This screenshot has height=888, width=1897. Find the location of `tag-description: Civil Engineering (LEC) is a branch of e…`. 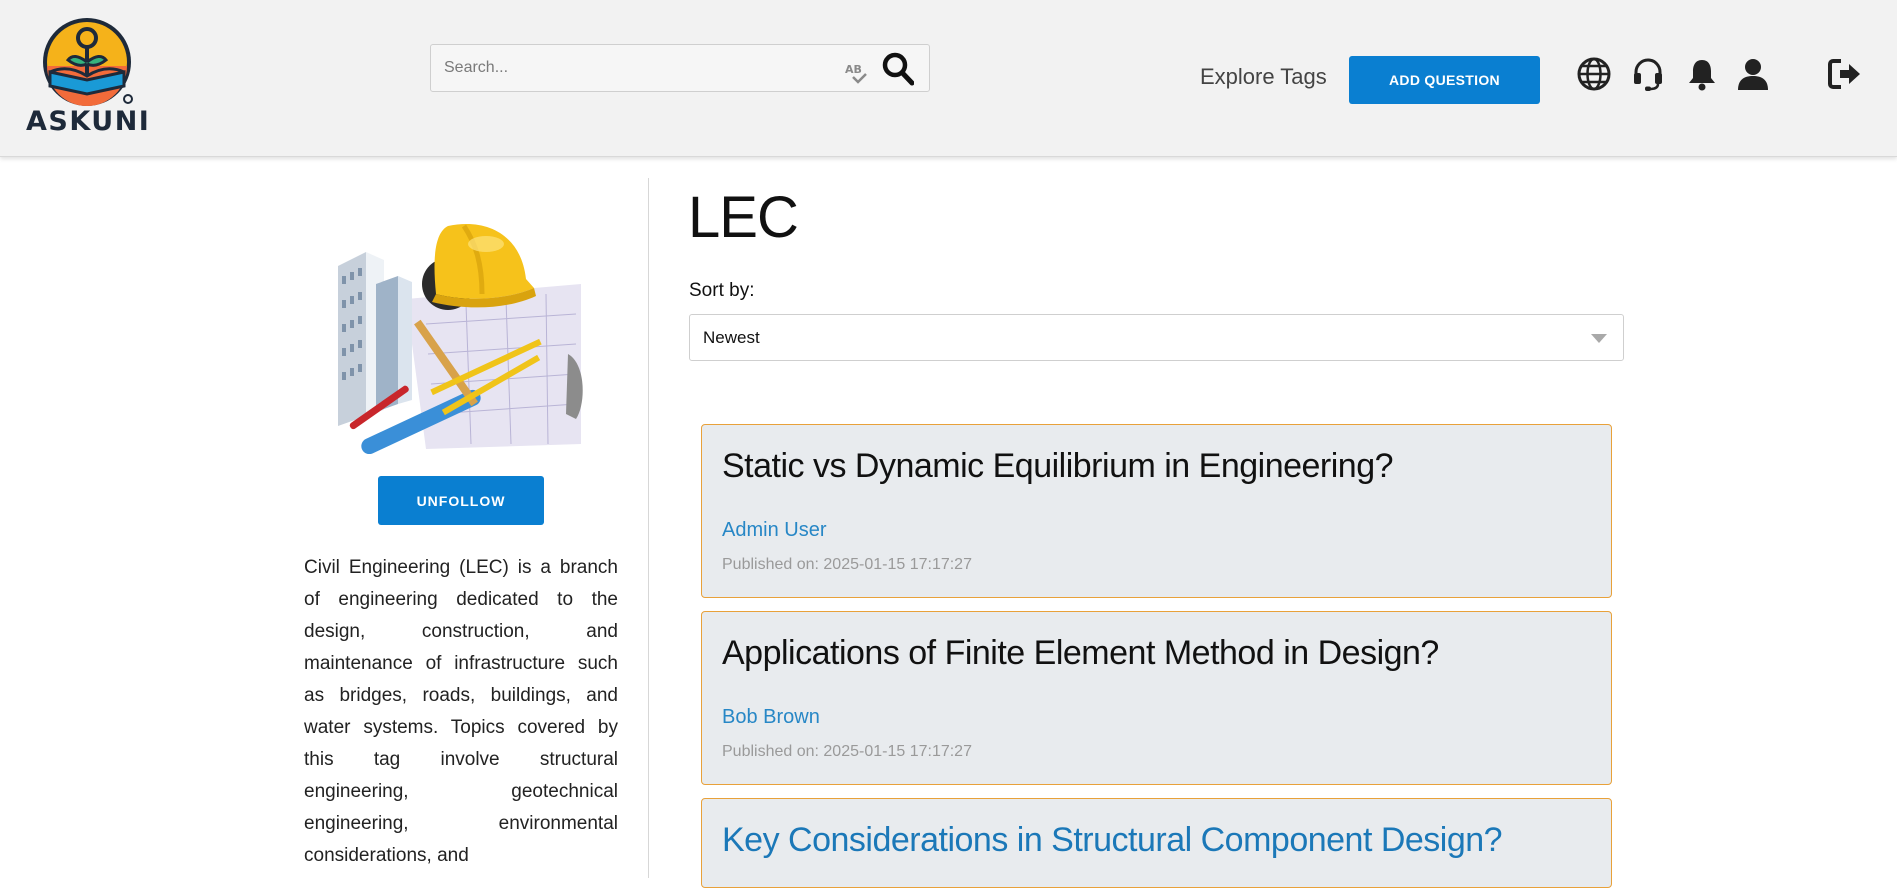

tag-description: Civil Engineering (LEC) is a branch of e… is located at coordinates (461, 711).